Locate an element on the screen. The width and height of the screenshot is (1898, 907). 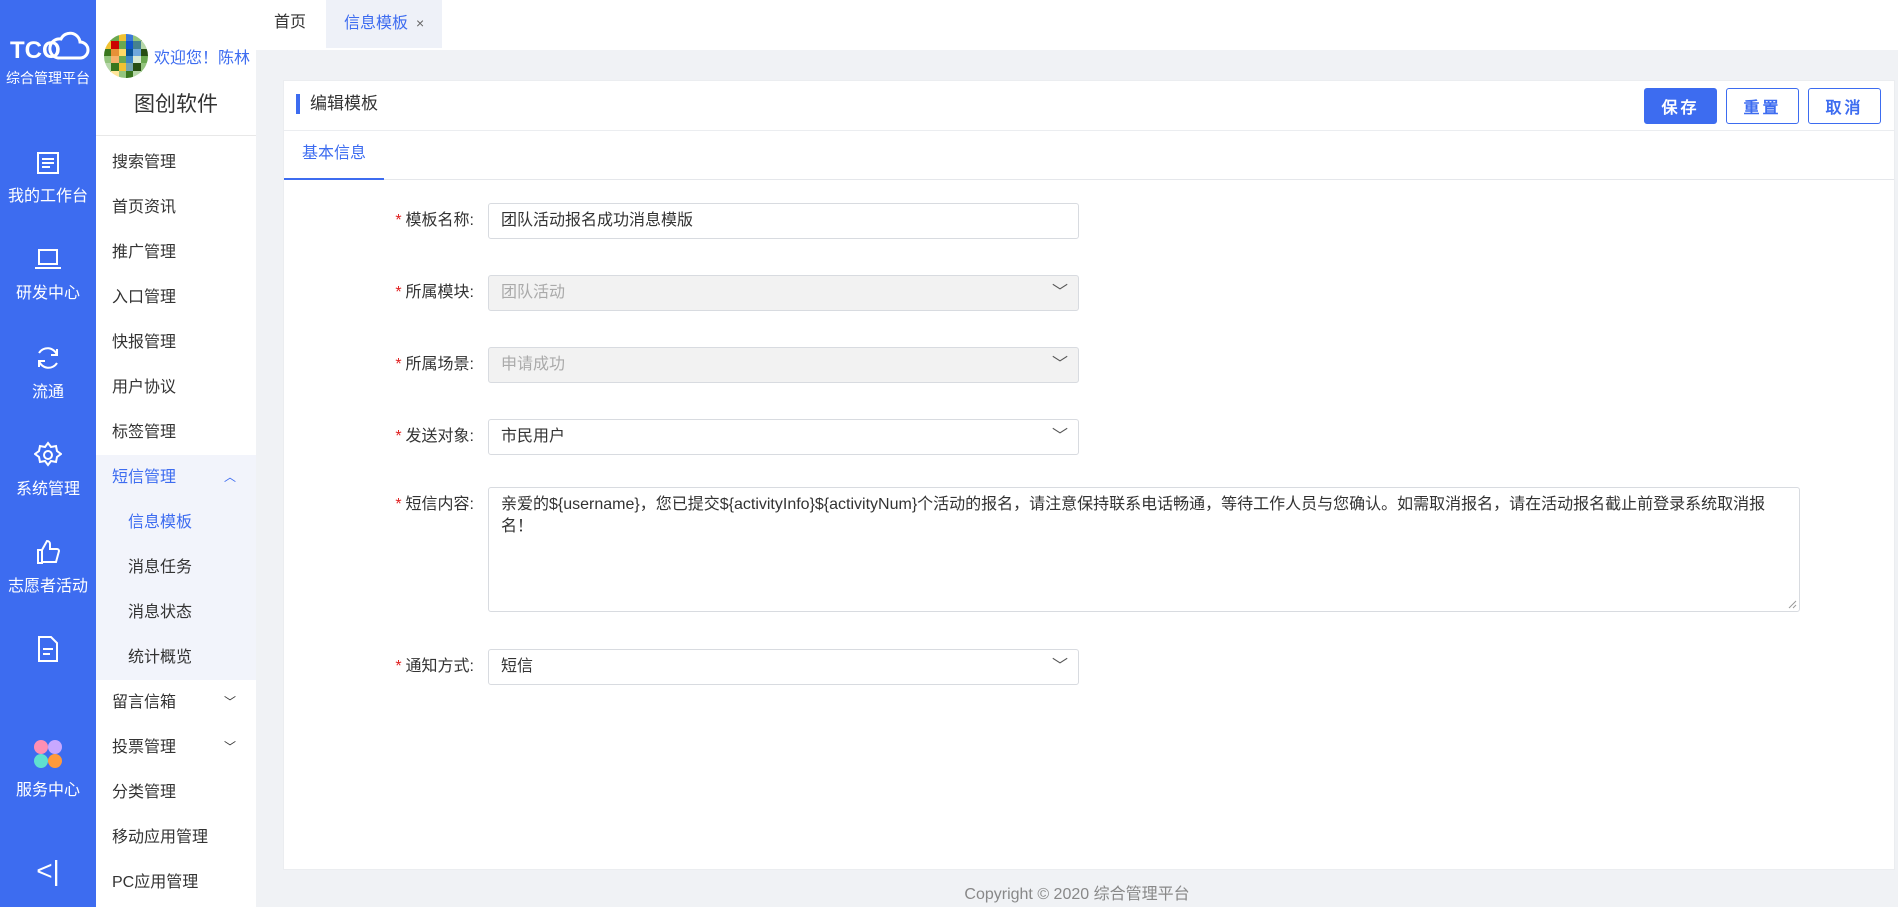
rail-item-workbench: 我的工作台 is located at coordinates (48, 178).